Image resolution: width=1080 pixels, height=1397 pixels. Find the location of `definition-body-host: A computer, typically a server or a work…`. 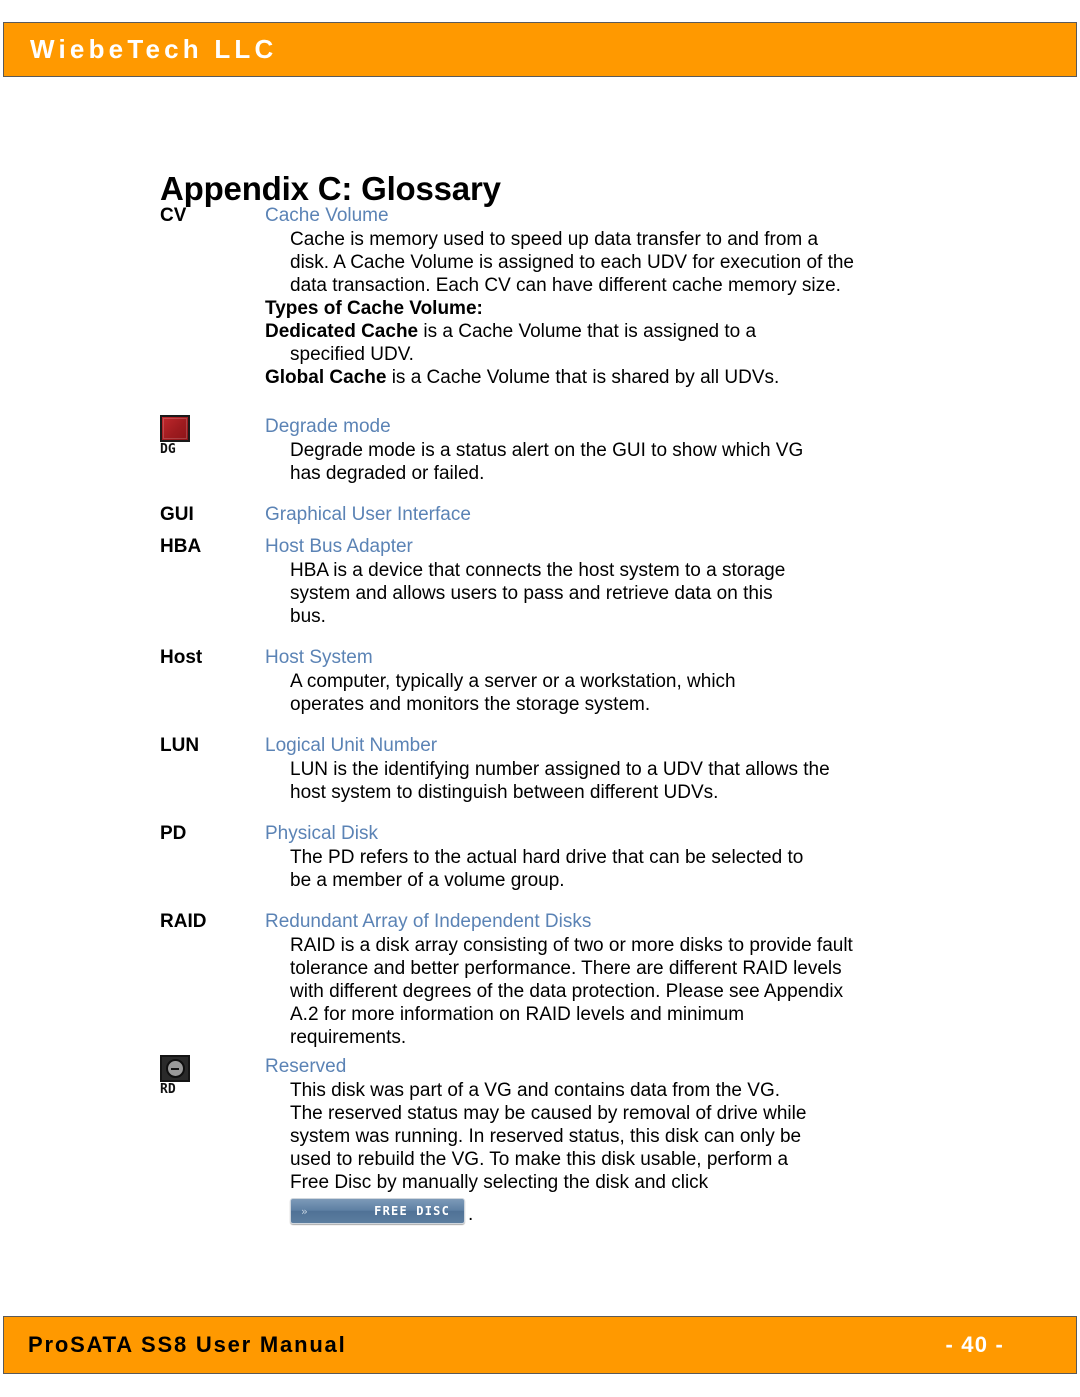

definition-body-host: A computer, typically a server or a work… is located at coordinates (582, 693).